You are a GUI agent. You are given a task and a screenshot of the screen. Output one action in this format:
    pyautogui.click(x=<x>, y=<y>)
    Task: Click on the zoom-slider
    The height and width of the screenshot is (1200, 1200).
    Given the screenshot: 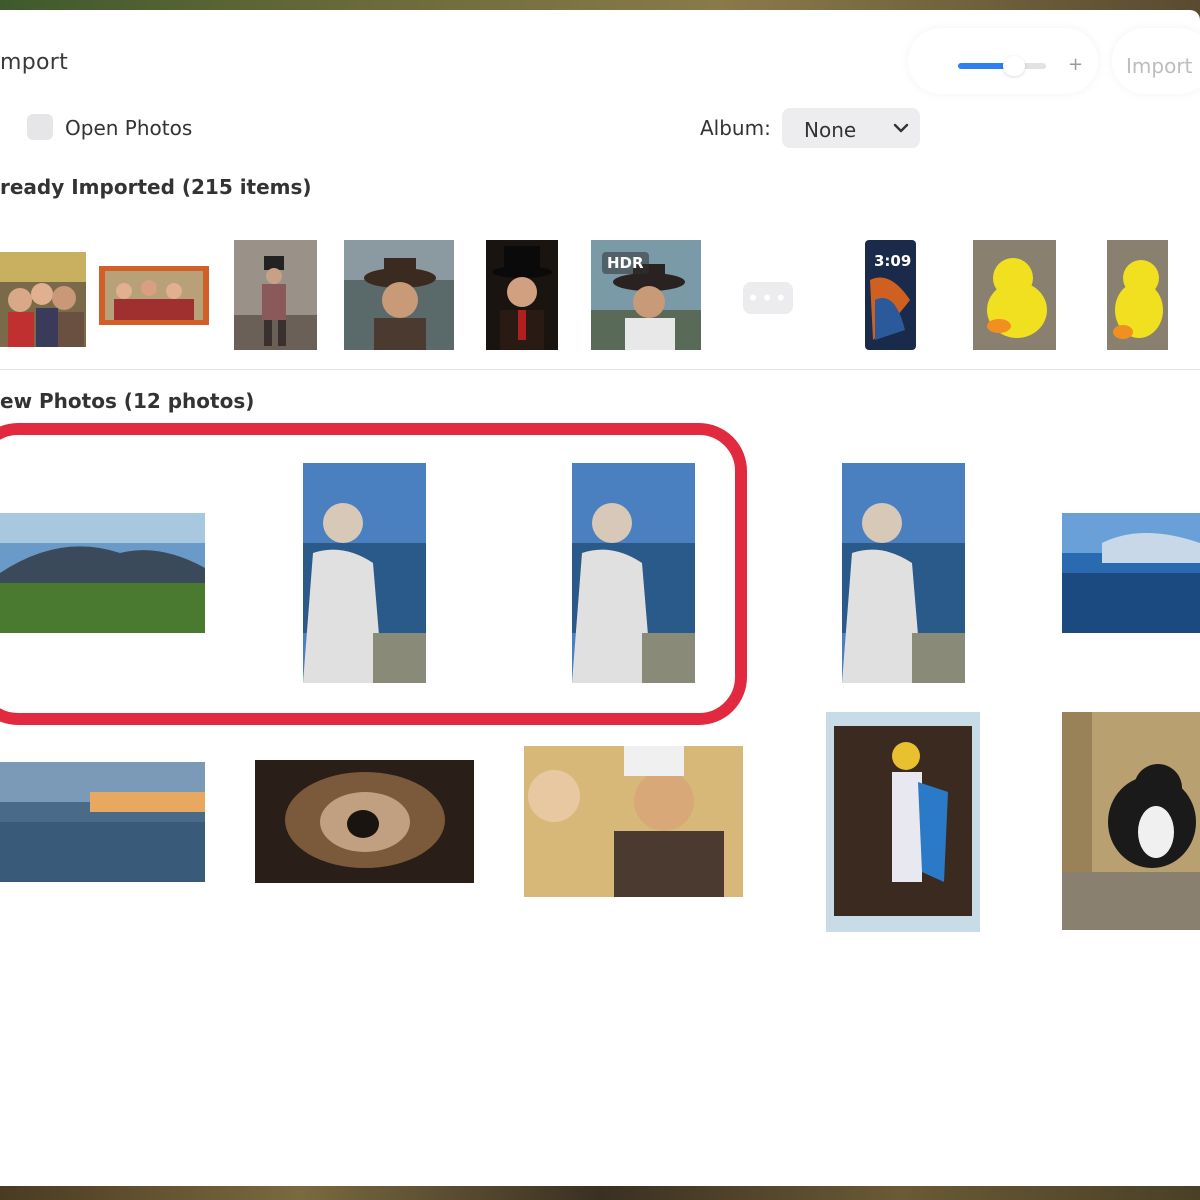 What is the action you would take?
    pyautogui.click(x=1002, y=66)
    